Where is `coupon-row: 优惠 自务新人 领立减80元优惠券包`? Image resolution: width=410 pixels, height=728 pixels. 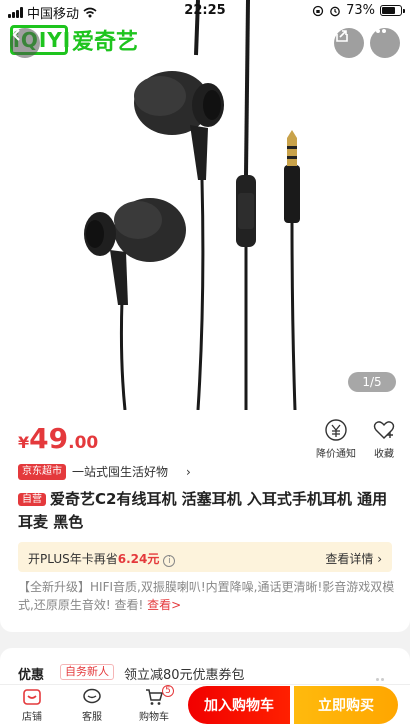 coupon-row: 优惠 自务新人 领立减80元优惠券包 is located at coordinates (205, 668).